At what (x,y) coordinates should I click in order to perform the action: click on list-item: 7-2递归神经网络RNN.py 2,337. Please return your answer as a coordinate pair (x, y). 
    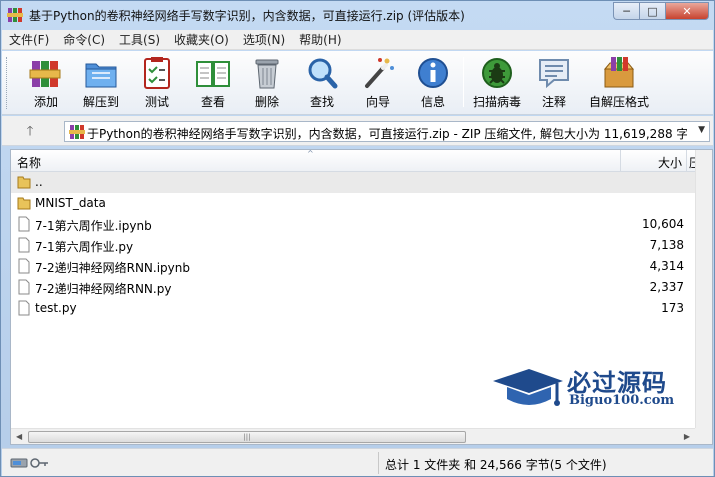
    Looking at the image, I should click on (353, 287).